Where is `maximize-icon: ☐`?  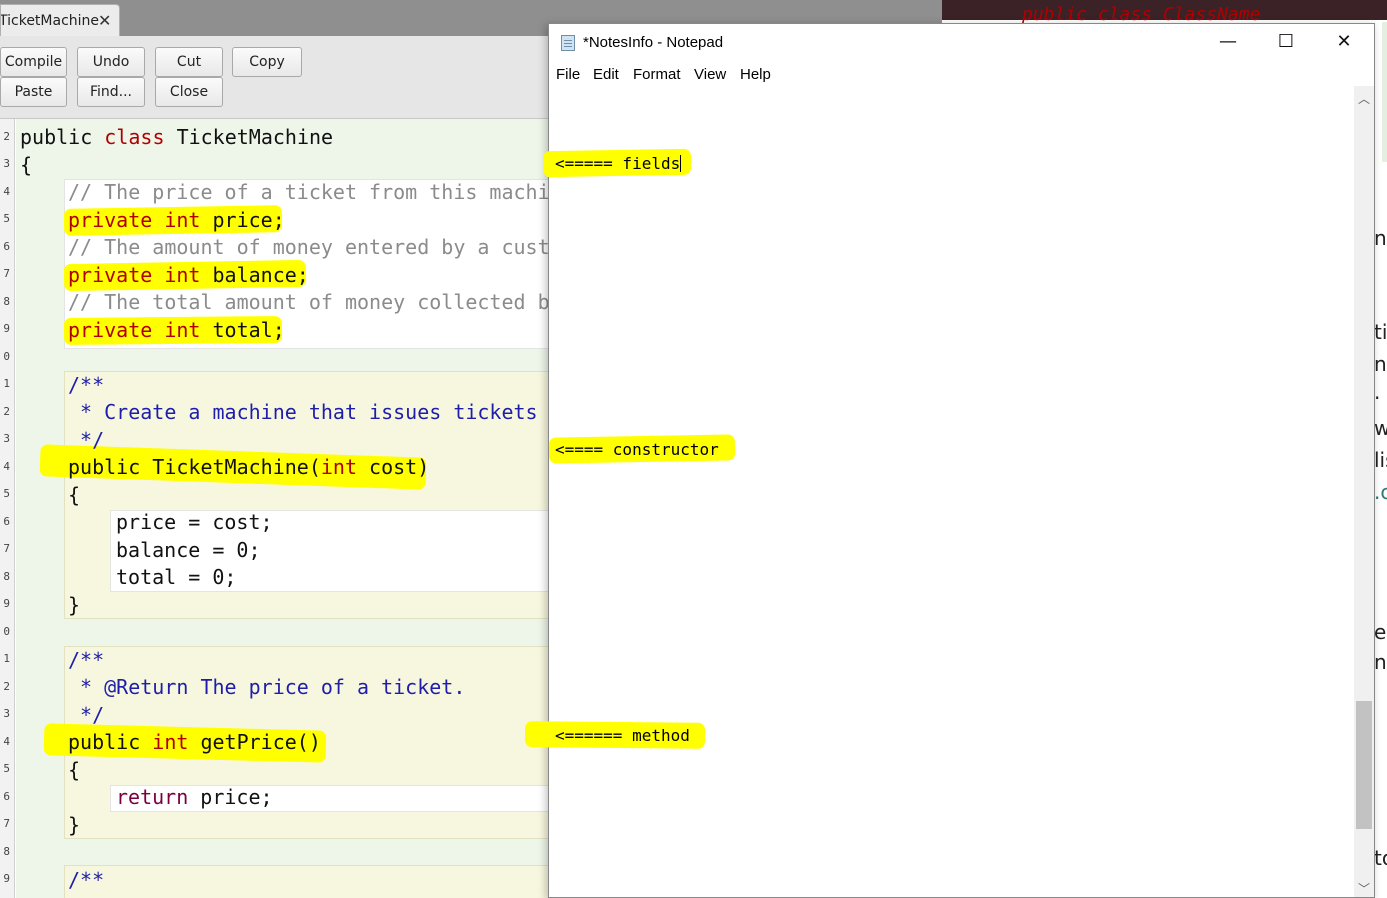 maximize-icon: ☐ is located at coordinates (1286, 42).